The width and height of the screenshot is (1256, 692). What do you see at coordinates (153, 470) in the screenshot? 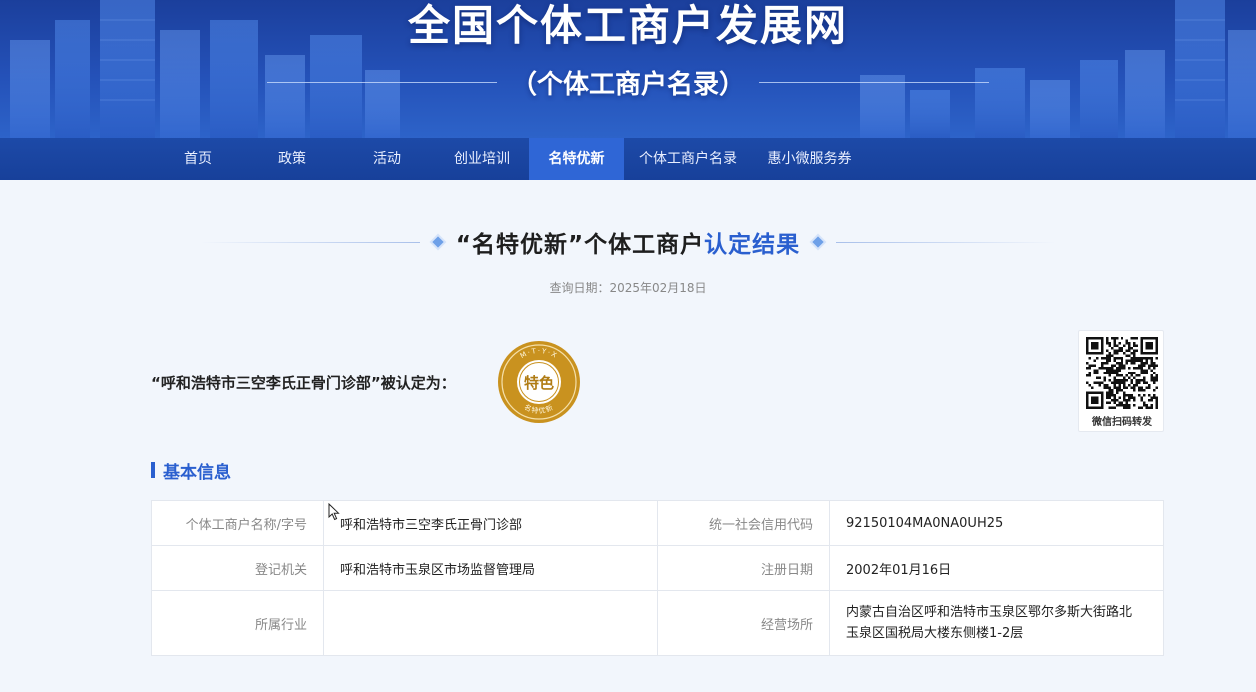
I see `section-accent-bar` at bounding box center [153, 470].